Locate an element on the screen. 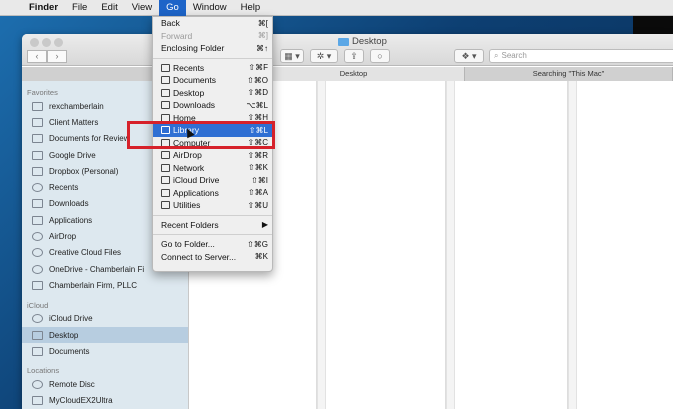  menu-item-label-group: Back is located at coordinates (209, 23).